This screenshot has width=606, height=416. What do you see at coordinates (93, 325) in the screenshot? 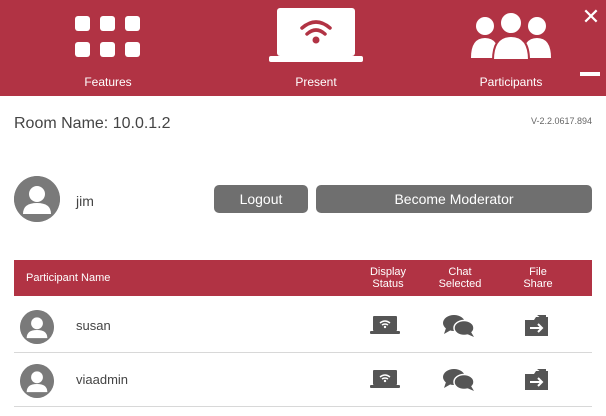
I see `participant-name: susan` at bounding box center [93, 325].